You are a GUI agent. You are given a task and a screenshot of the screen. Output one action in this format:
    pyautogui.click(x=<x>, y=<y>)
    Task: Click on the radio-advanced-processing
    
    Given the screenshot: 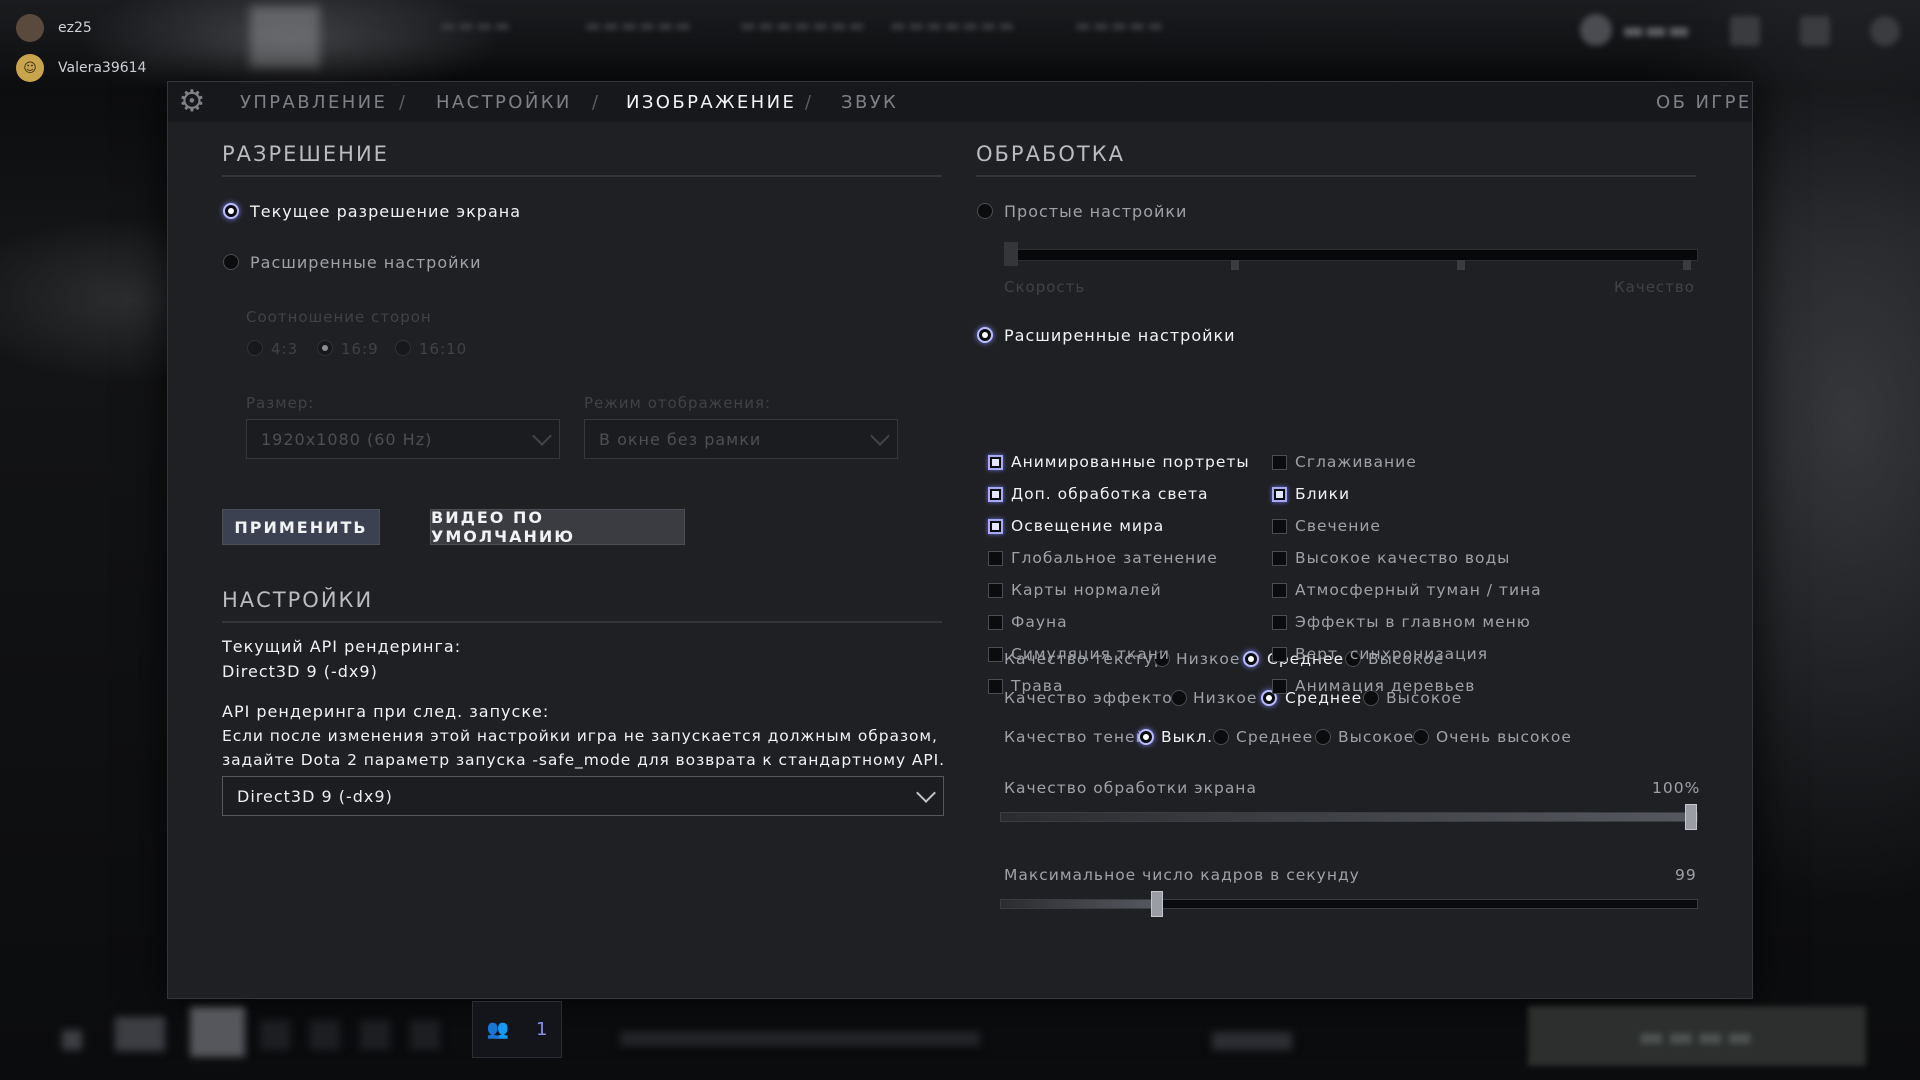 What is the action you would take?
    pyautogui.click(x=985, y=335)
    